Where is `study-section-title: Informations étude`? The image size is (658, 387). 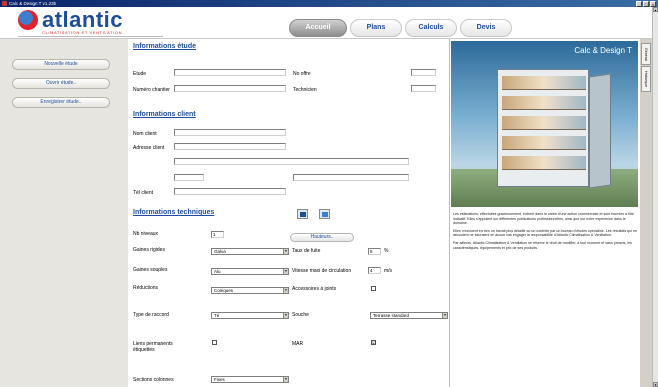
study-section-title: Informations étude is located at coordinates (165, 46).